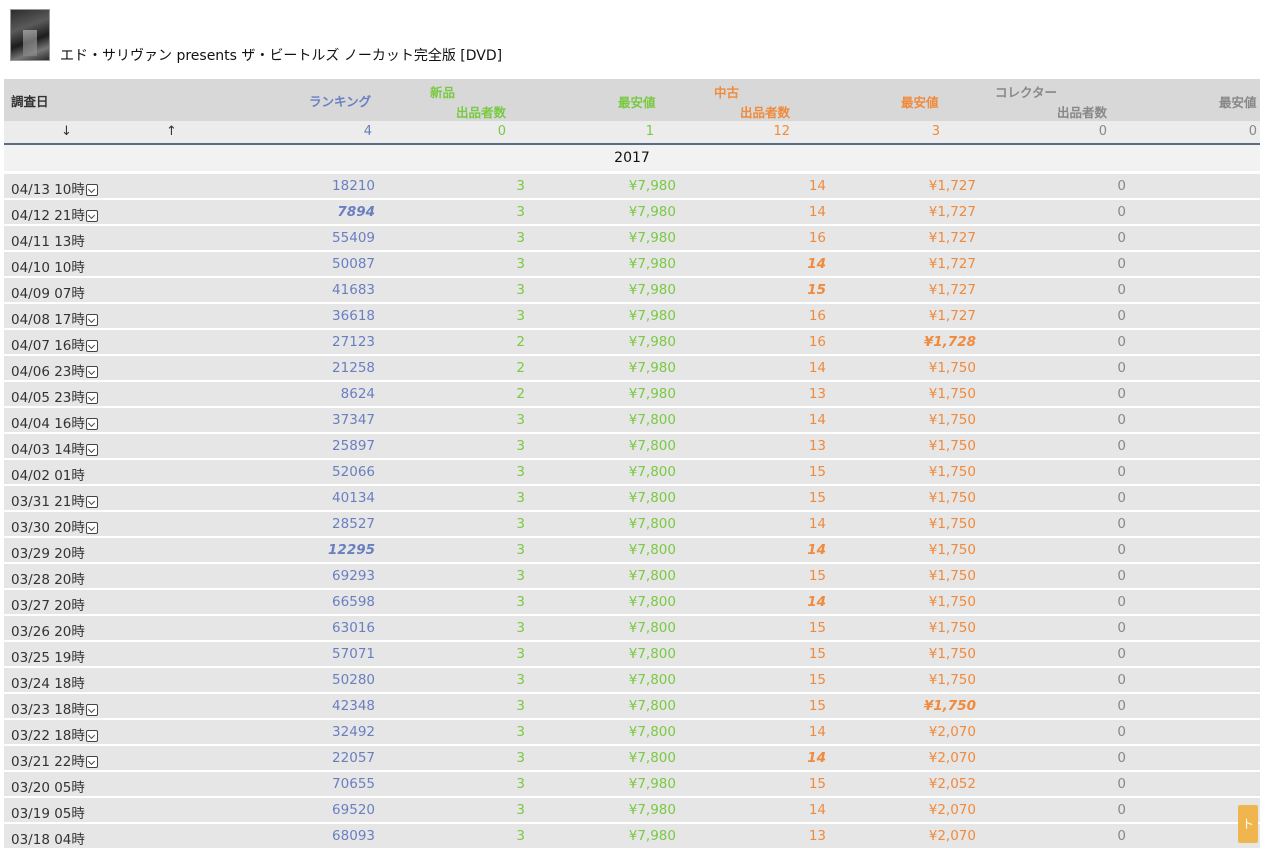 This screenshot has height=848, width=1262. Describe the element at coordinates (171, 131) in the screenshot. I see `sort-asc-icon: ↑` at that location.